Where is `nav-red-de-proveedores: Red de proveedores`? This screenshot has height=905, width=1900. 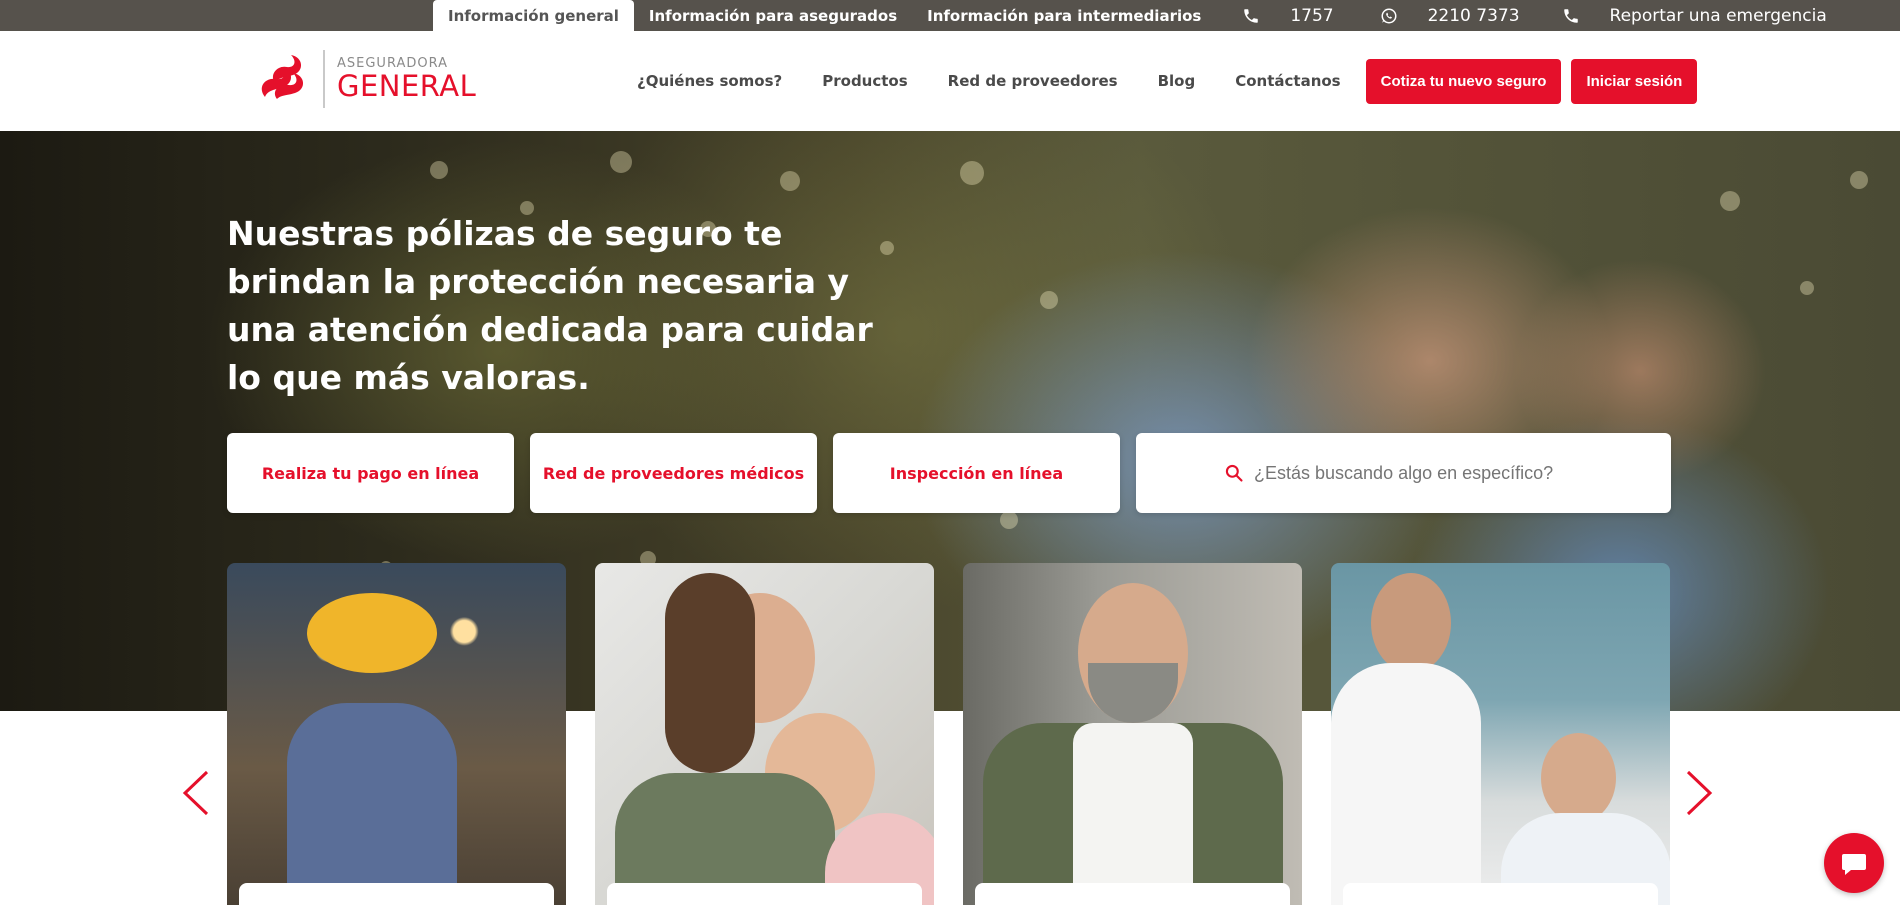
nav-red-de-proveedores: Red de proveedores is located at coordinates (1033, 81).